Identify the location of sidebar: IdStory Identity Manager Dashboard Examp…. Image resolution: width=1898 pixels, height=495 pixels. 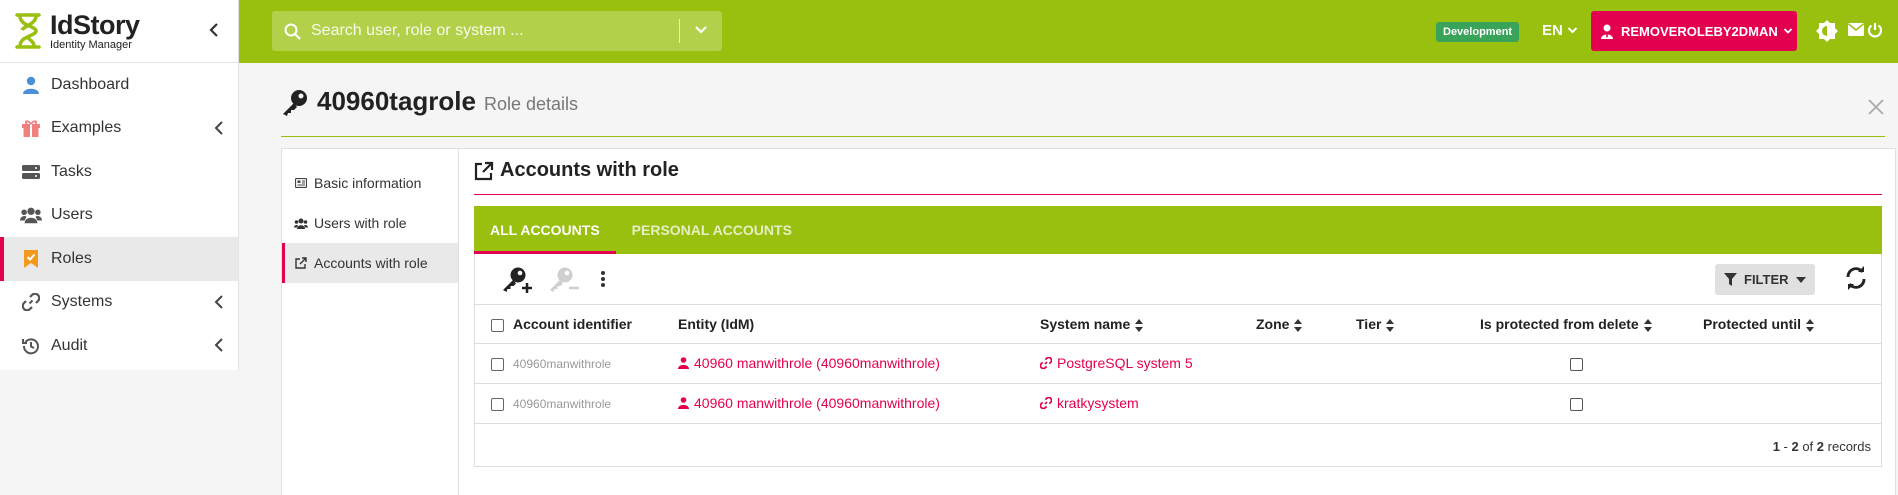
(119, 185).